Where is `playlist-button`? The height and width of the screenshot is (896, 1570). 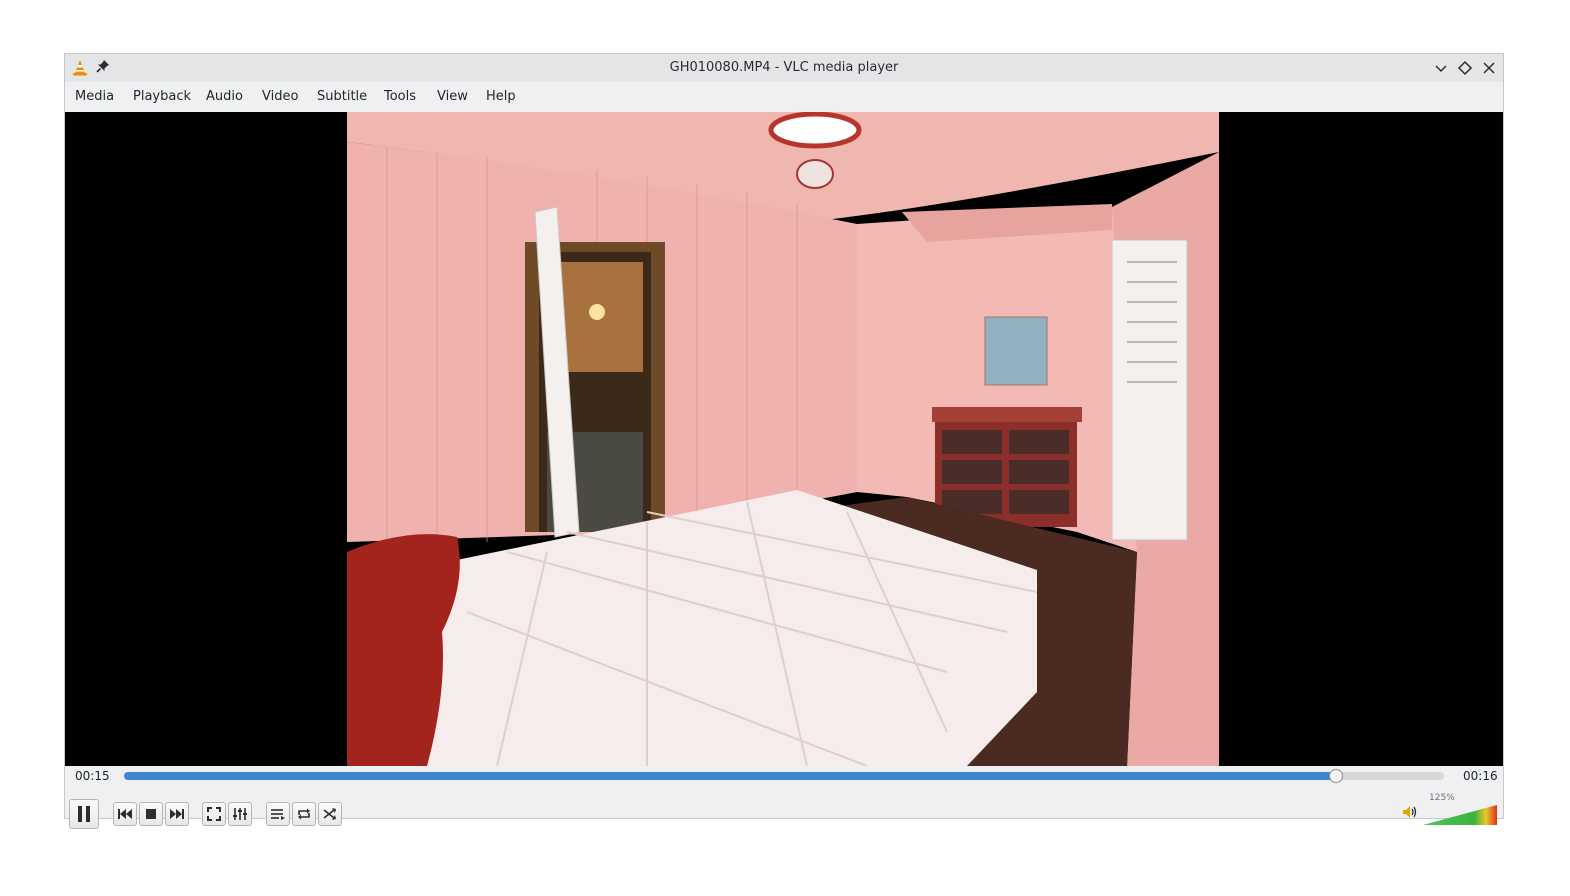
playlist-button is located at coordinates (278, 814).